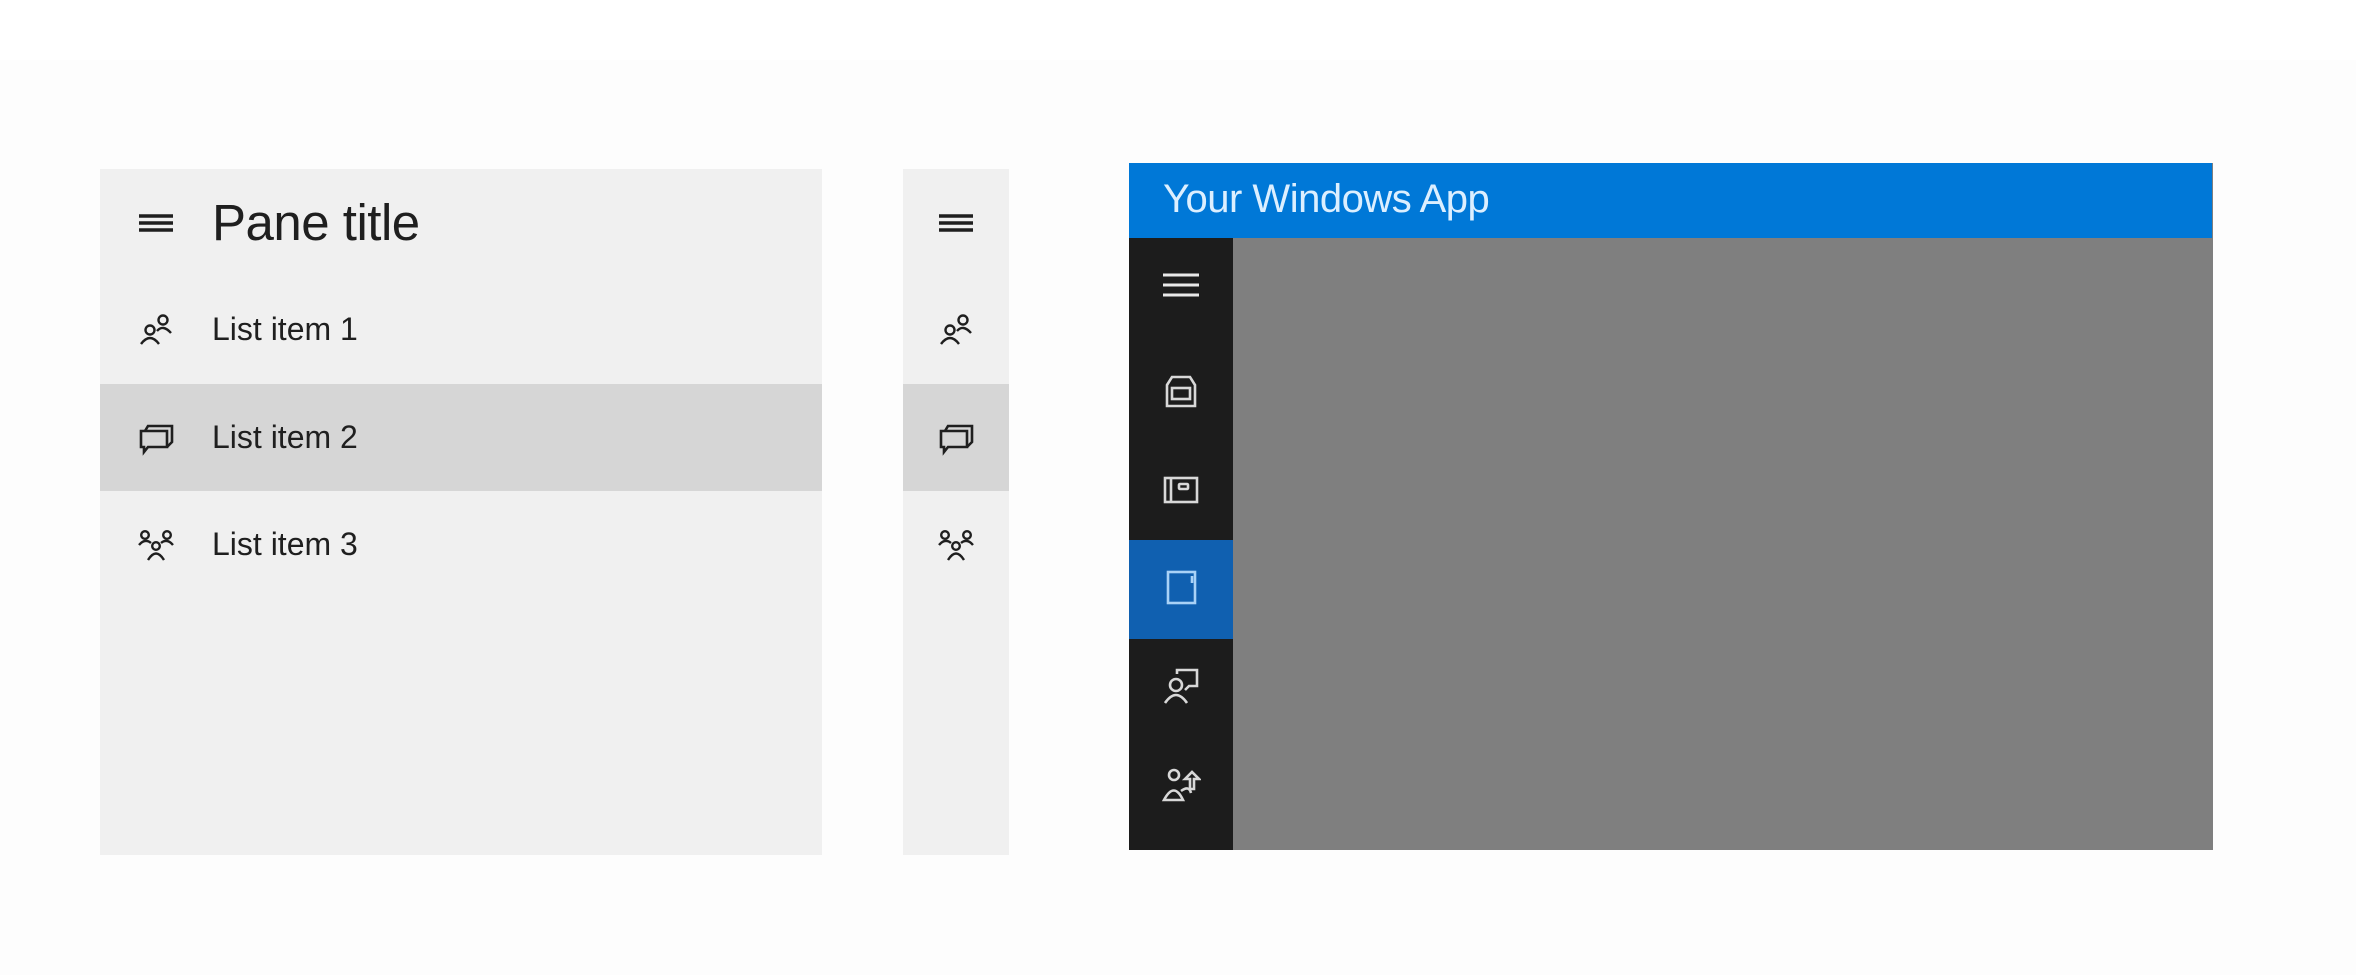 Image resolution: width=2356 pixels, height=975 pixels. What do you see at coordinates (461, 544) in the screenshot?
I see `list-item: List item 3` at bounding box center [461, 544].